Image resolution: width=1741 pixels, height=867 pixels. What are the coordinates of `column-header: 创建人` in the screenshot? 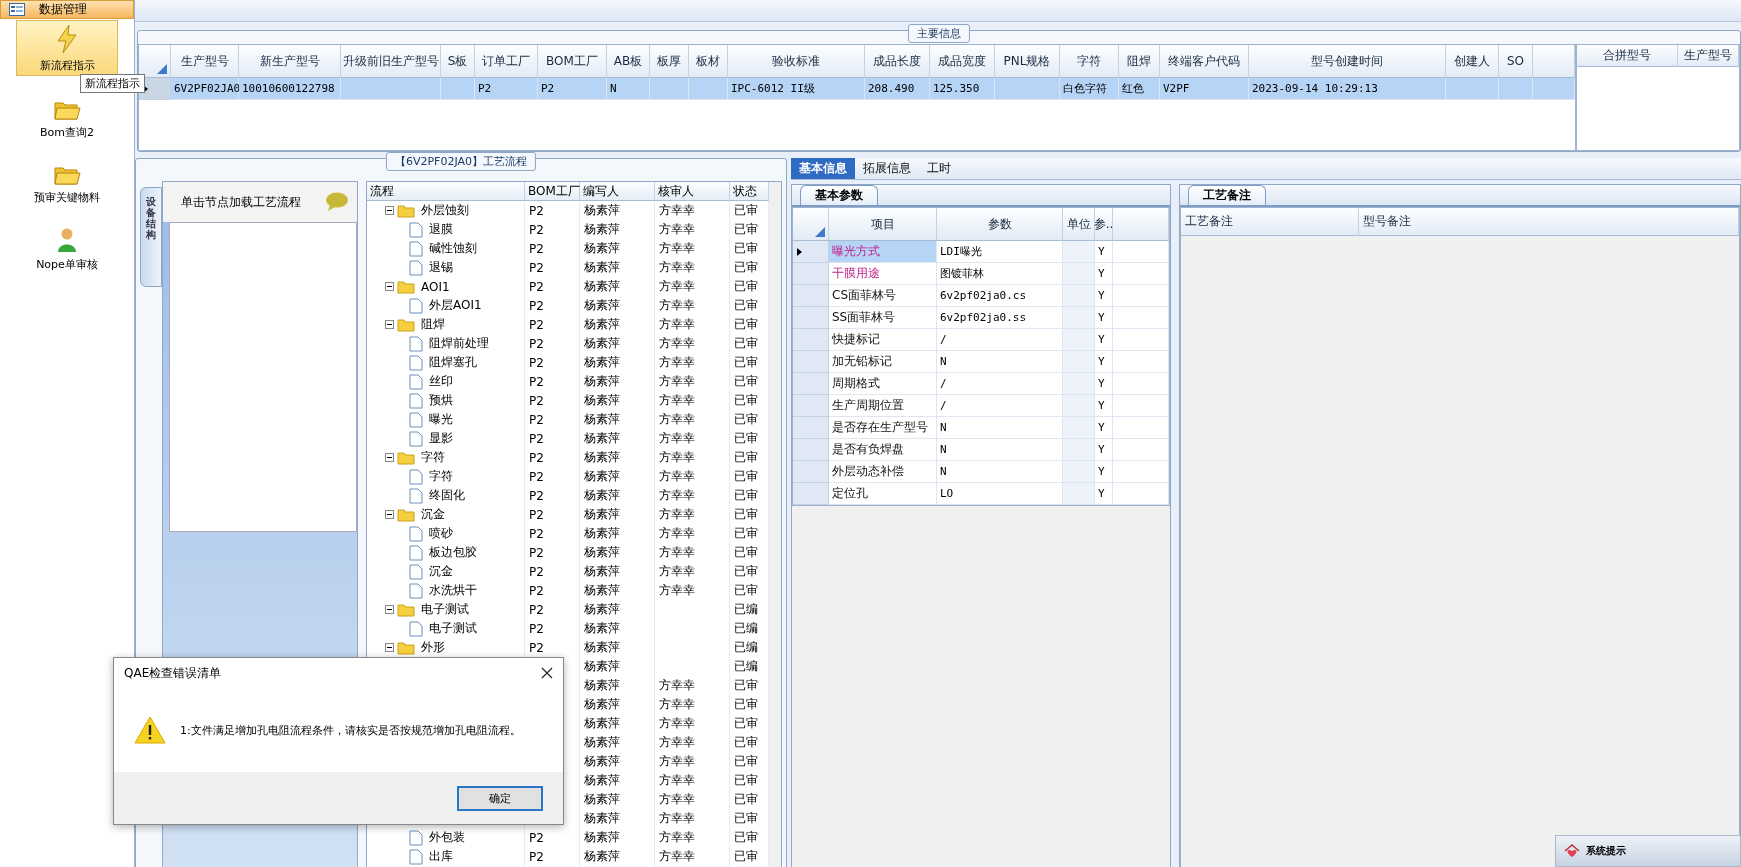 It's located at (1472, 61).